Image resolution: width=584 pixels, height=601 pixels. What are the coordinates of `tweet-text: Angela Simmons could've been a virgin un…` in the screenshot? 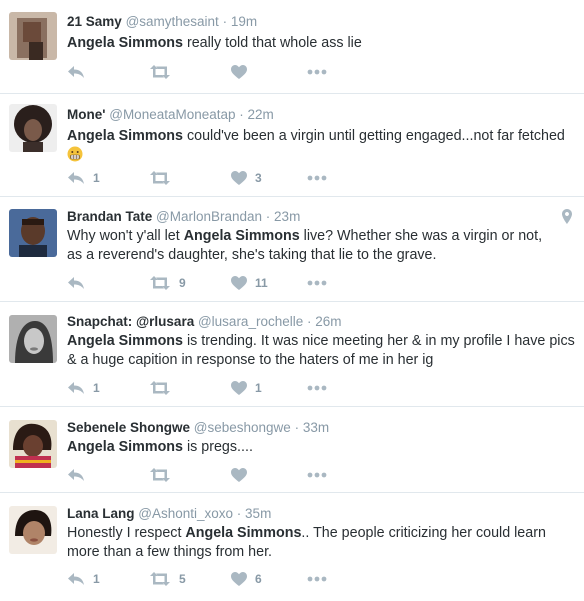 It's located at (322, 146).